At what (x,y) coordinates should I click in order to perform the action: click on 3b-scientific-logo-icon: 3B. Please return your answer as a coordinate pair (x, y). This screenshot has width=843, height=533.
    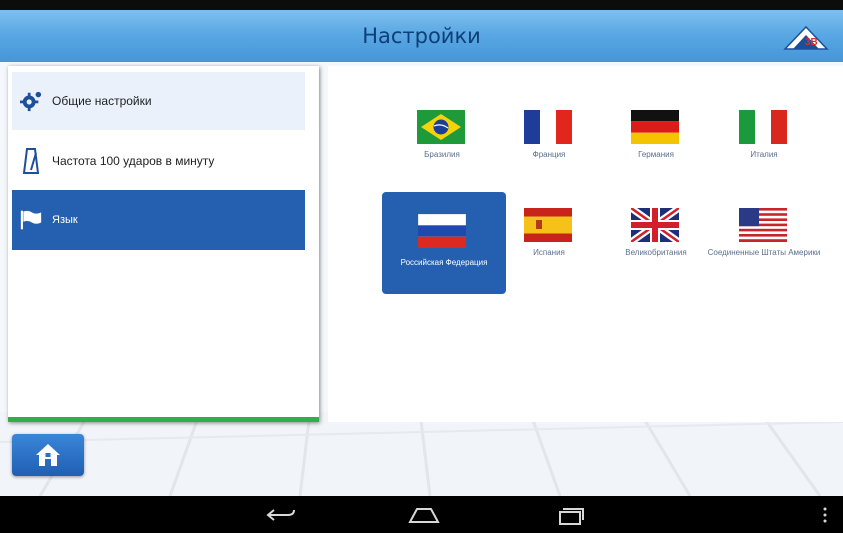
    Looking at the image, I should click on (806, 37).